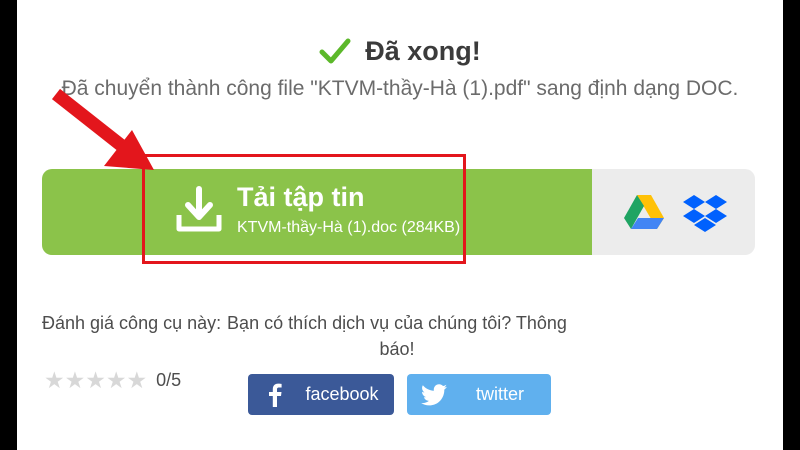 The height and width of the screenshot is (450, 800). I want to click on dropbox-icon, so click(705, 213).